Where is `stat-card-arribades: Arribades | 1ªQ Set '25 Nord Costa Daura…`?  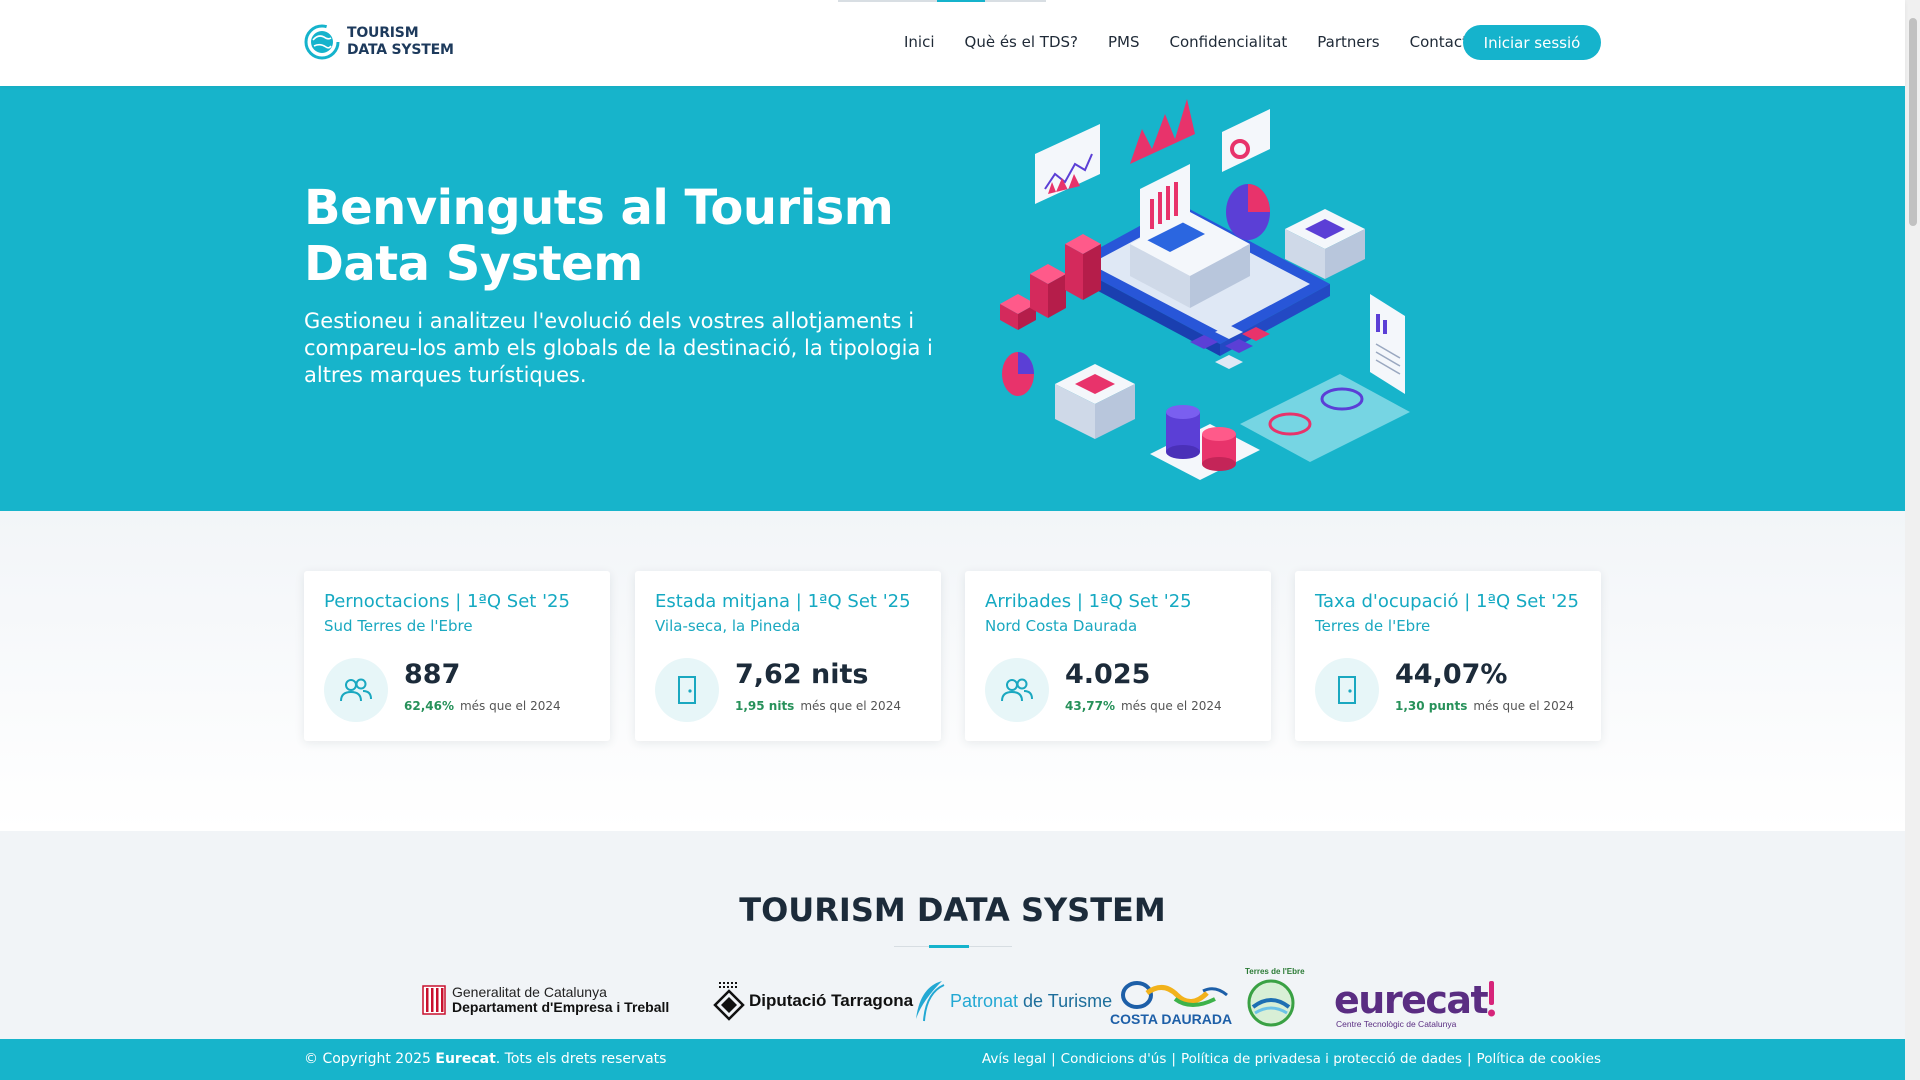
stat-card-arribades: Arribades | 1ªQ Set '25 Nord Costa Daura… is located at coordinates (1118, 656).